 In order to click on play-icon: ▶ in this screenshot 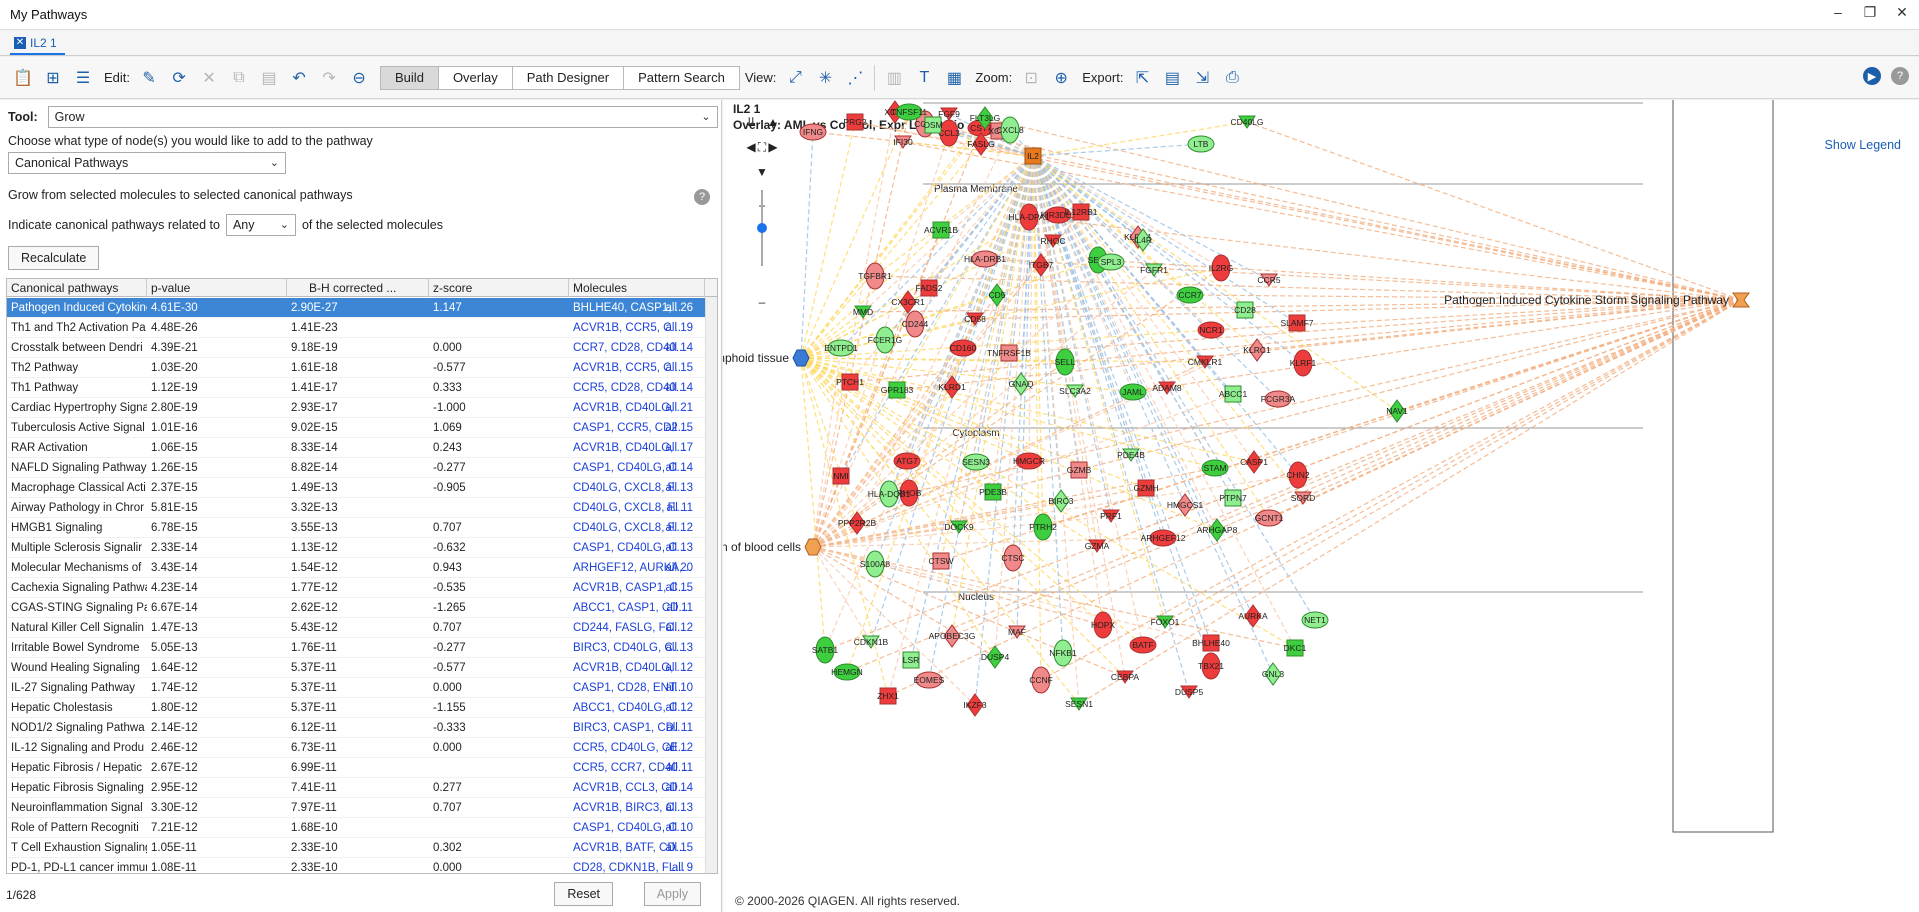, I will do `click(1872, 76)`.